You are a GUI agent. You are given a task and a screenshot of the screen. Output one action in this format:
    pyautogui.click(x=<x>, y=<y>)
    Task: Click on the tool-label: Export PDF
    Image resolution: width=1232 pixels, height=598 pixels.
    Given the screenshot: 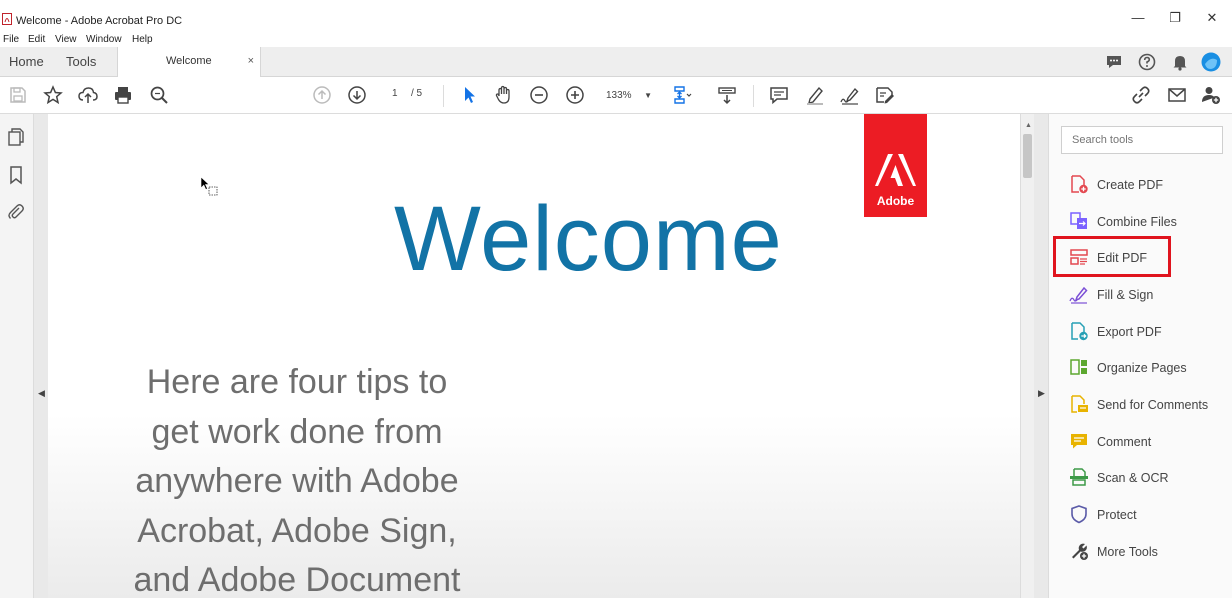 What is the action you would take?
    pyautogui.click(x=1129, y=332)
    